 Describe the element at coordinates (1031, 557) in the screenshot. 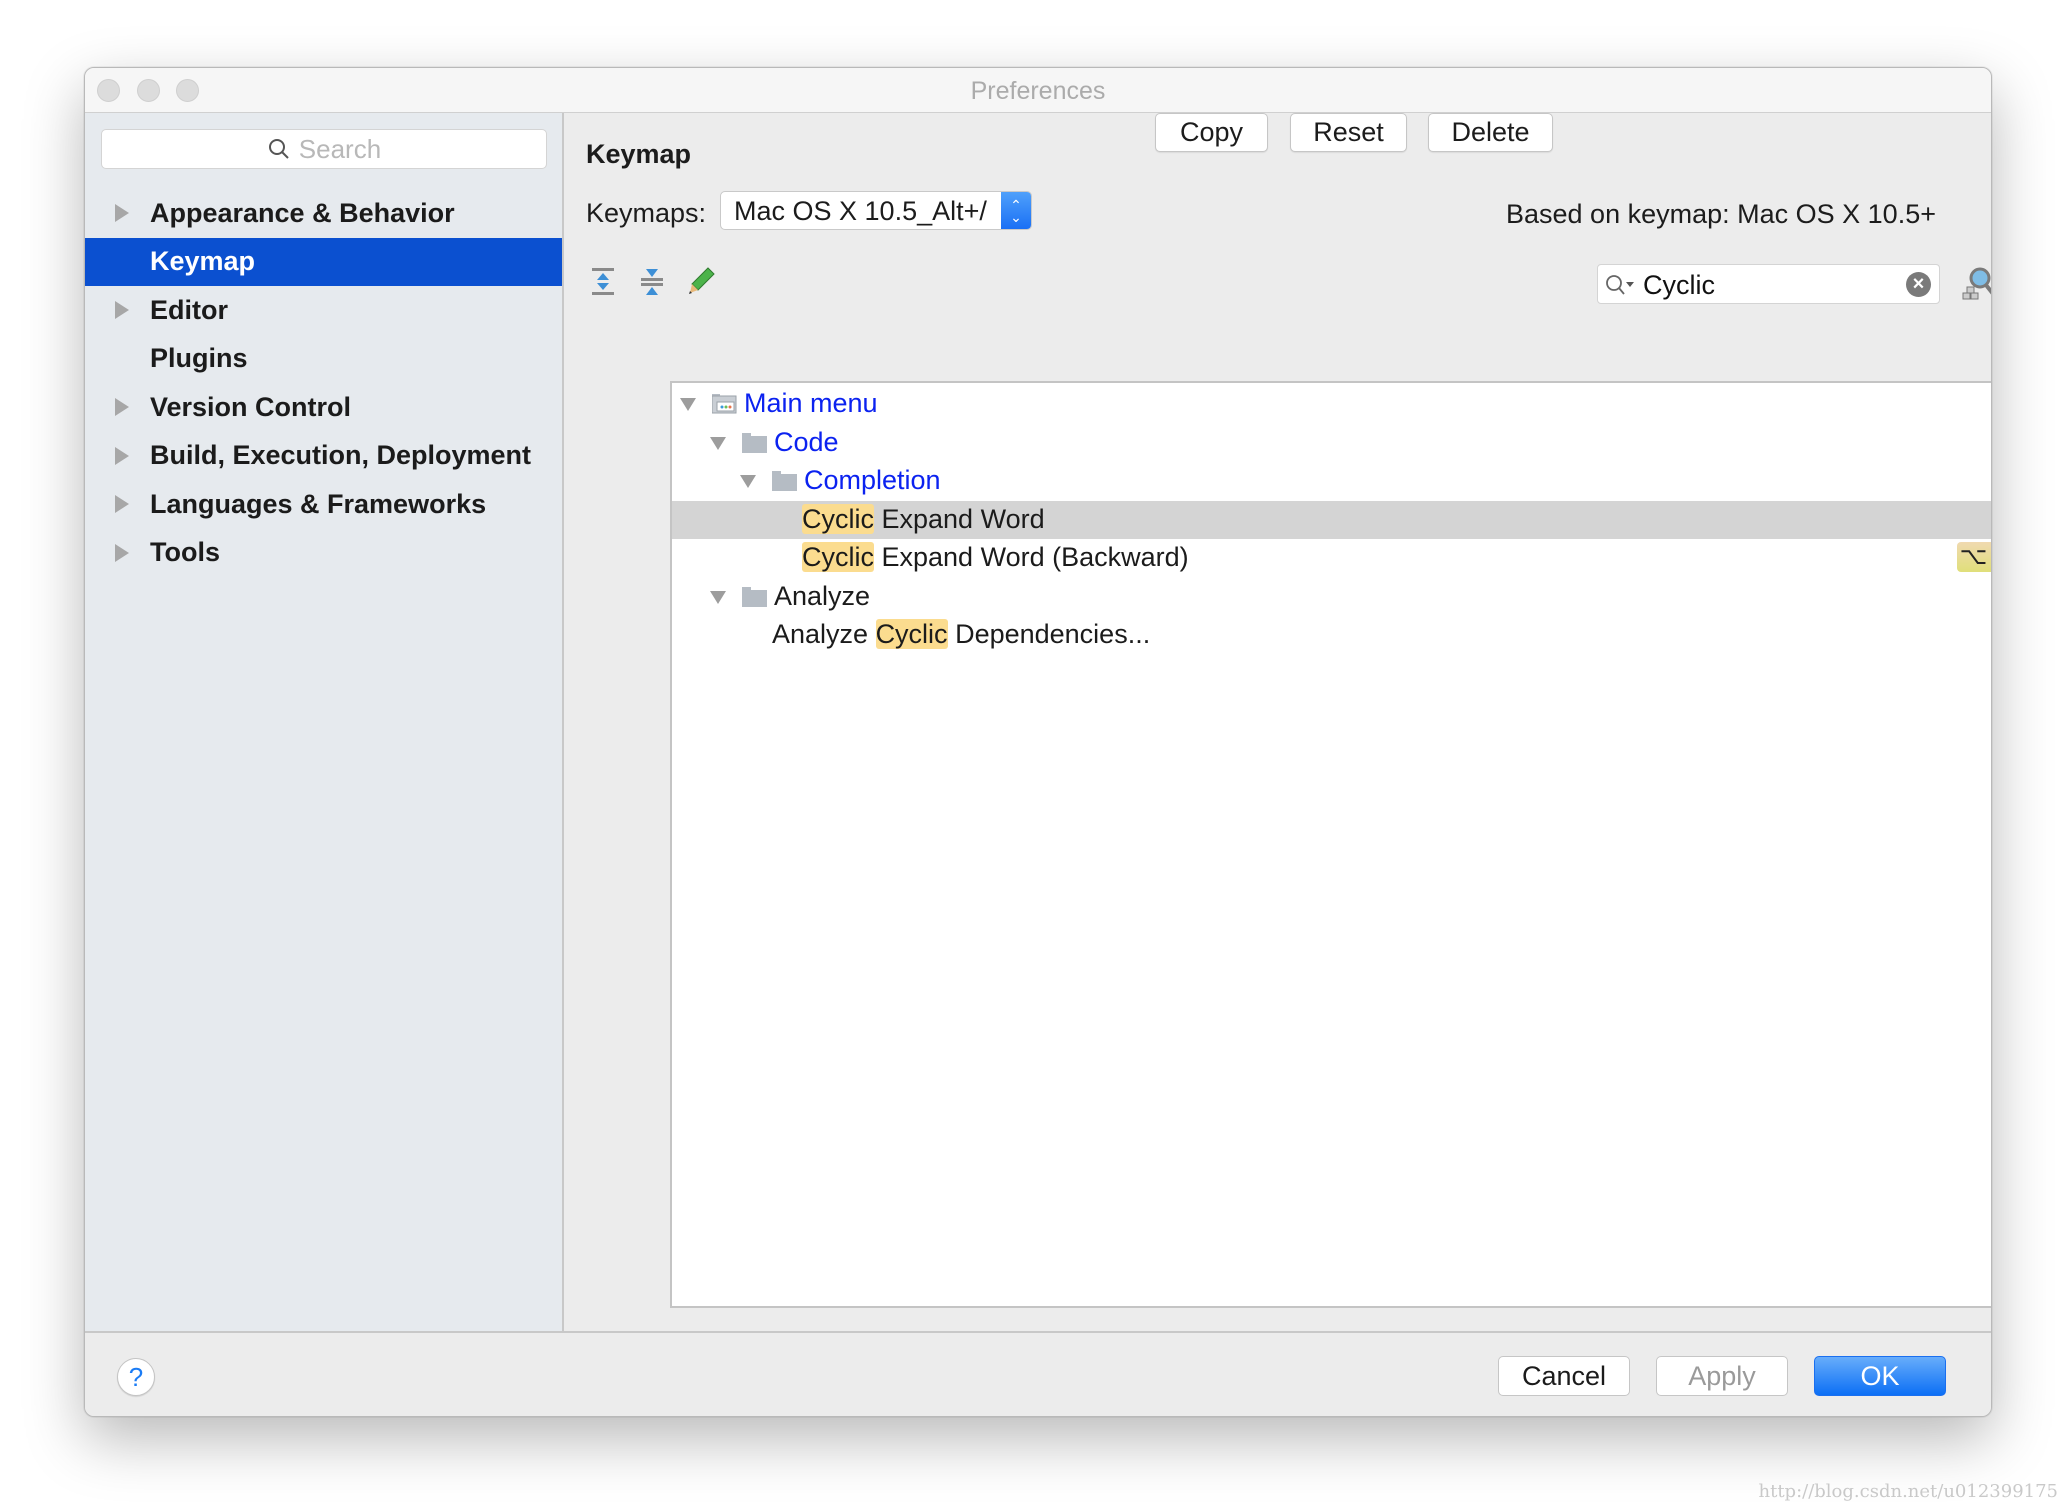

I see `label-suffix: Expand Word (Backward)` at that location.